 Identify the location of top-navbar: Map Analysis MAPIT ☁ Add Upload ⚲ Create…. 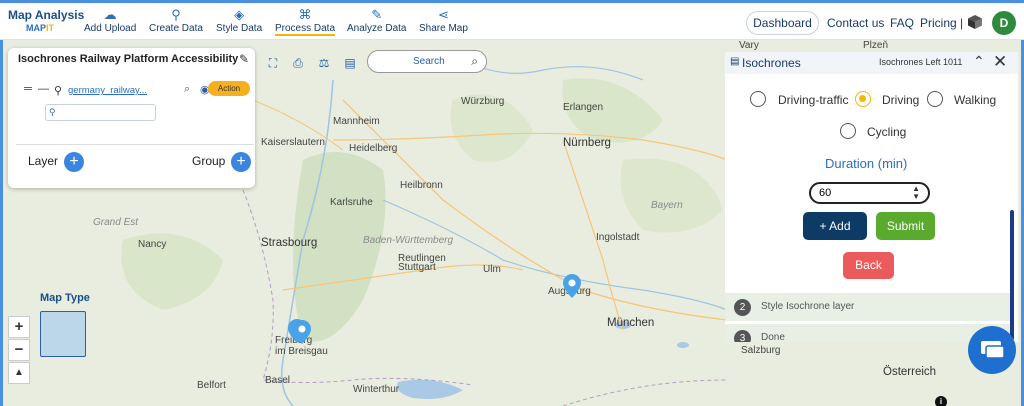
(512, 20).